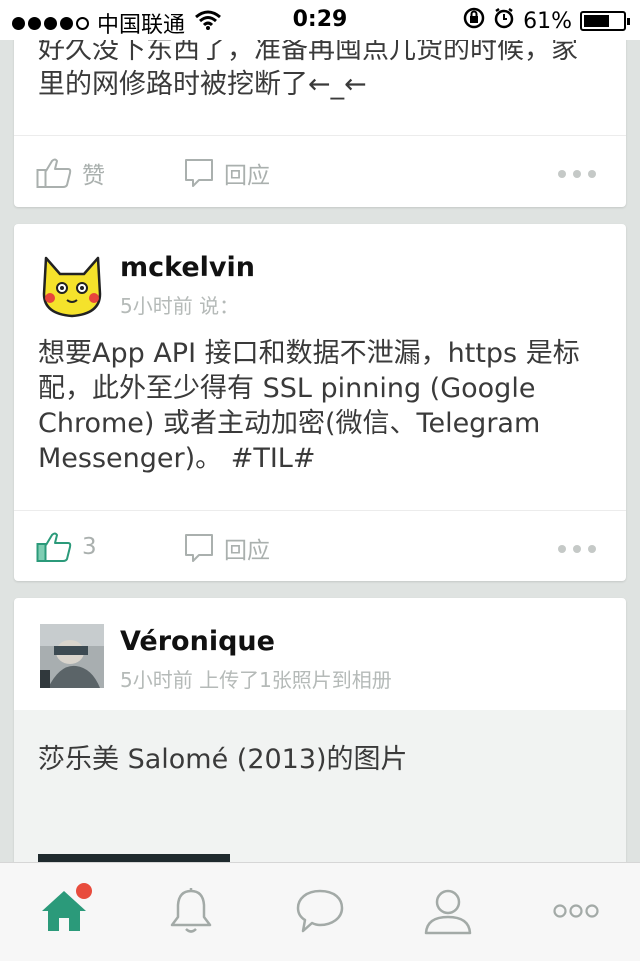  What do you see at coordinates (256, 680) in the screenshot?
I see `post-meta: 5小时前 上传了1张照片到相册` at bounding box center [256, 680].